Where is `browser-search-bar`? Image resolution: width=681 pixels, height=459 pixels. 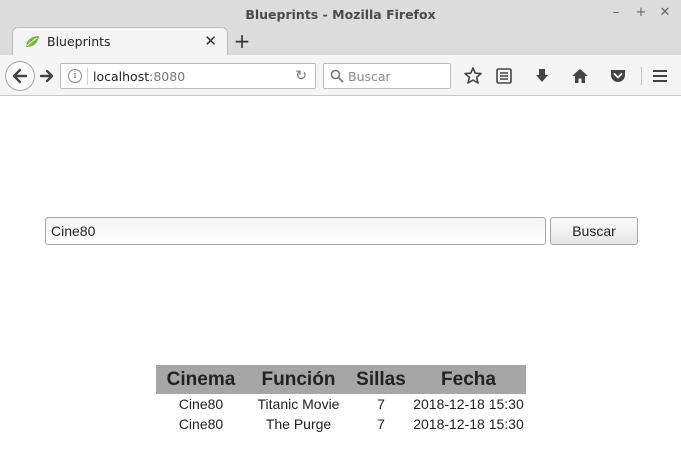 browser-search-bar is located at coordinates (387, 76).